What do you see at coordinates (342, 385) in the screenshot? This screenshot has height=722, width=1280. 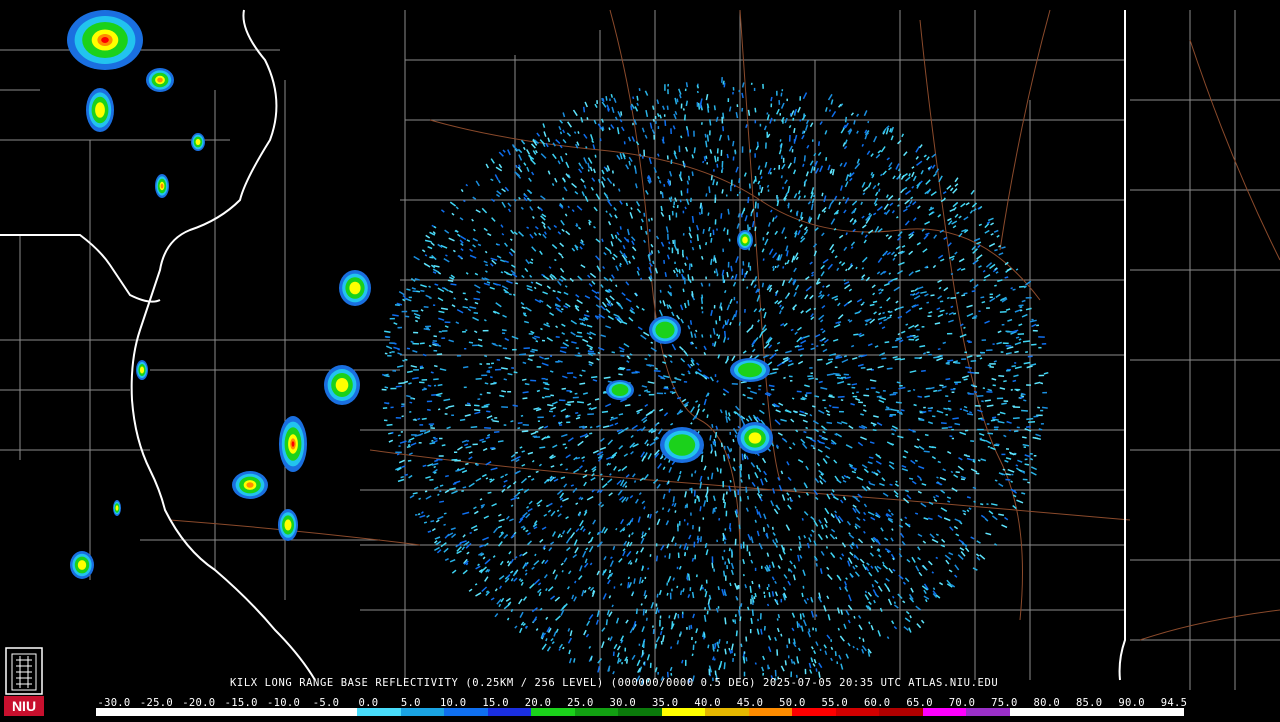 I see `storm-cell` at bounding box center [342, 385].